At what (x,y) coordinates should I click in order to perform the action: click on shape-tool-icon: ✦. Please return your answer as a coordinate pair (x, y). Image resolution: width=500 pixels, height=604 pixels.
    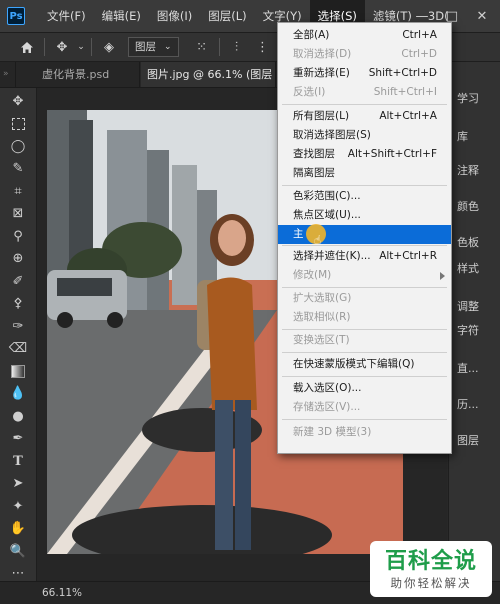
    Looking at the image, I should click on (18, 506).